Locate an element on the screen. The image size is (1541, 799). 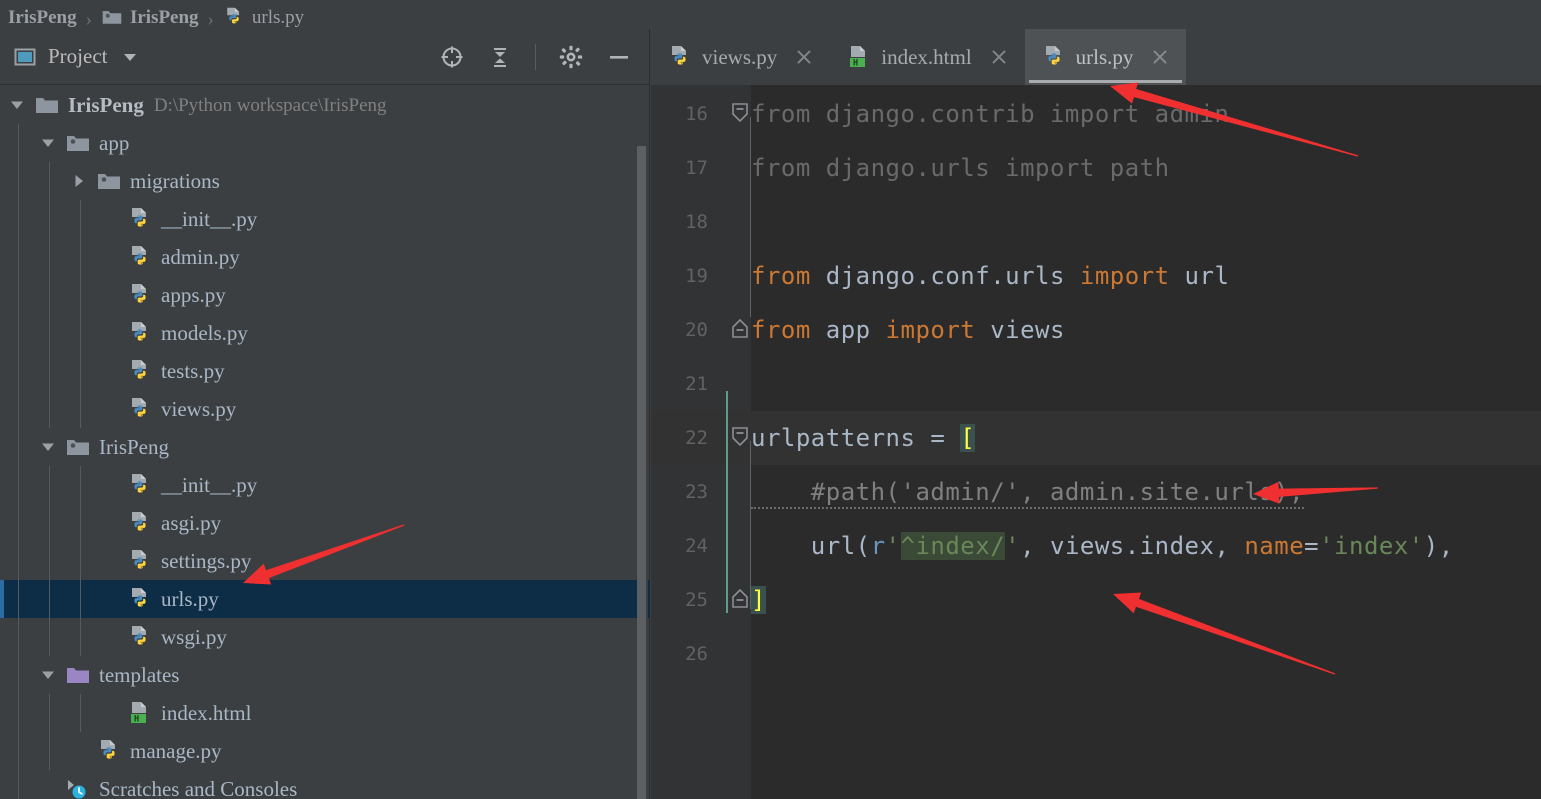
code-line: 20 from app import views is located at coordinates (1096, 330).